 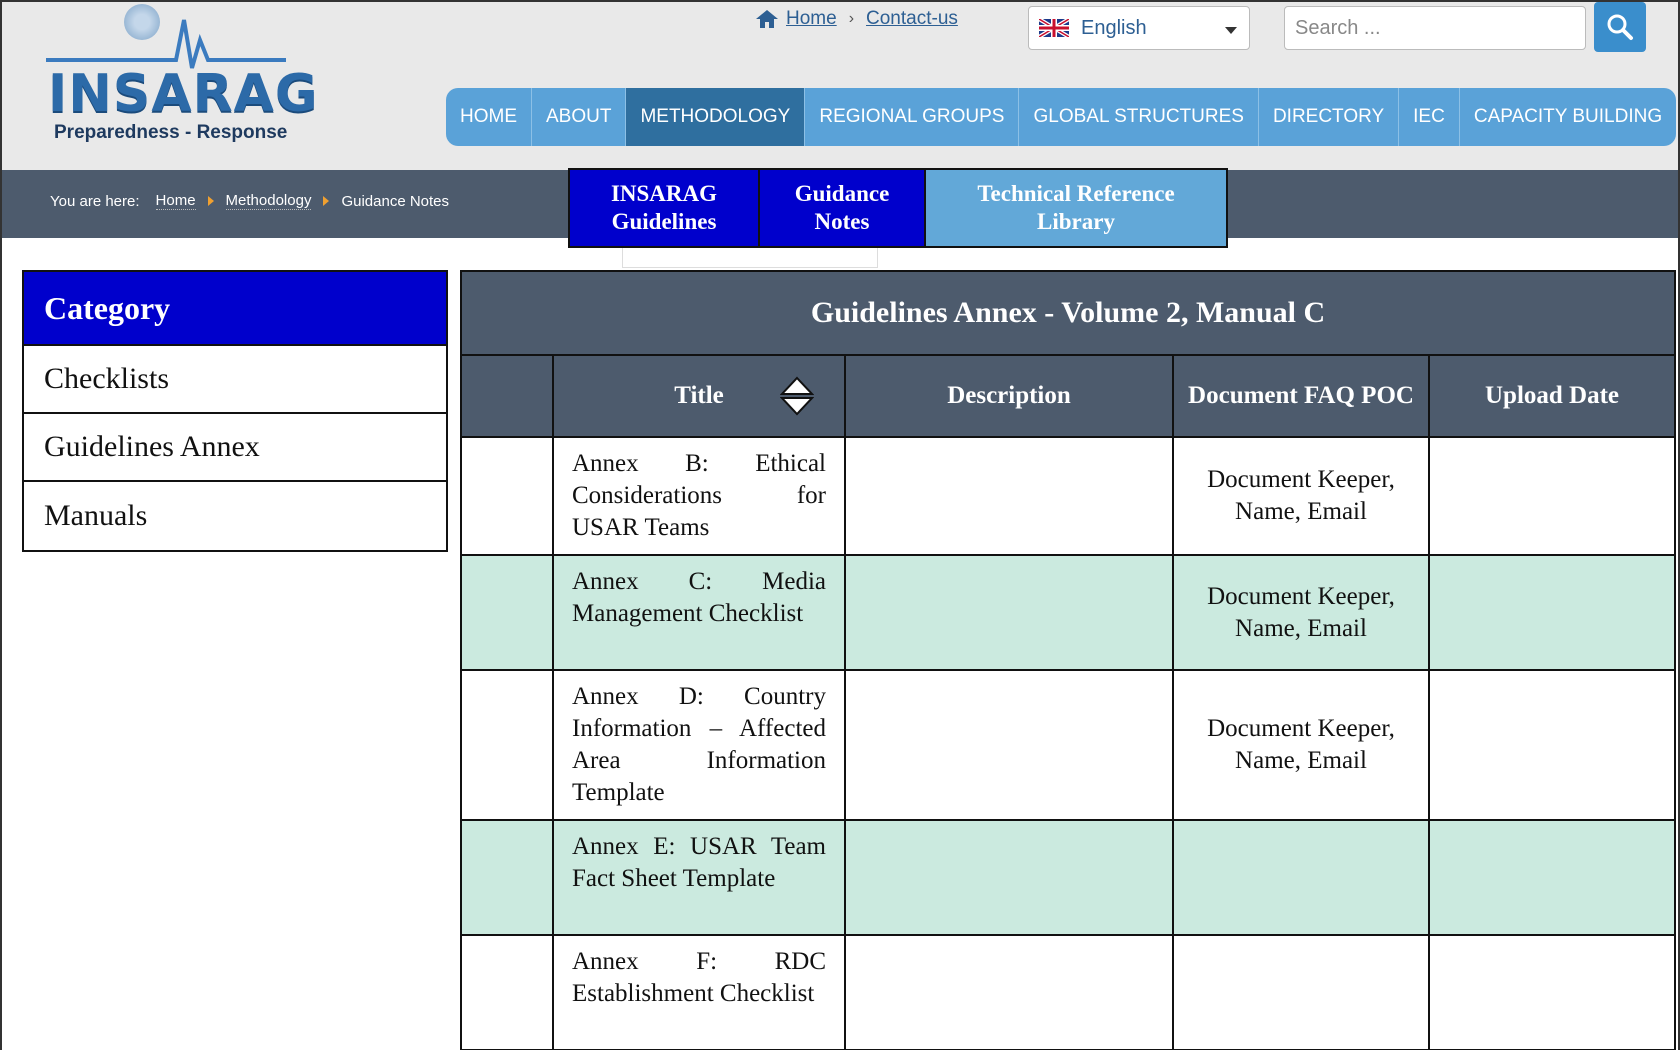 I want to click on category-item-guidelines-annex: Guidelines Annex, so click(x=235, y=448).